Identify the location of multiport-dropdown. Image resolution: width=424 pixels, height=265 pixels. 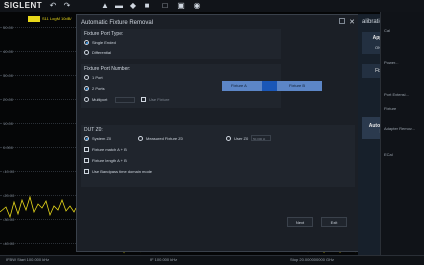
(125, 100).